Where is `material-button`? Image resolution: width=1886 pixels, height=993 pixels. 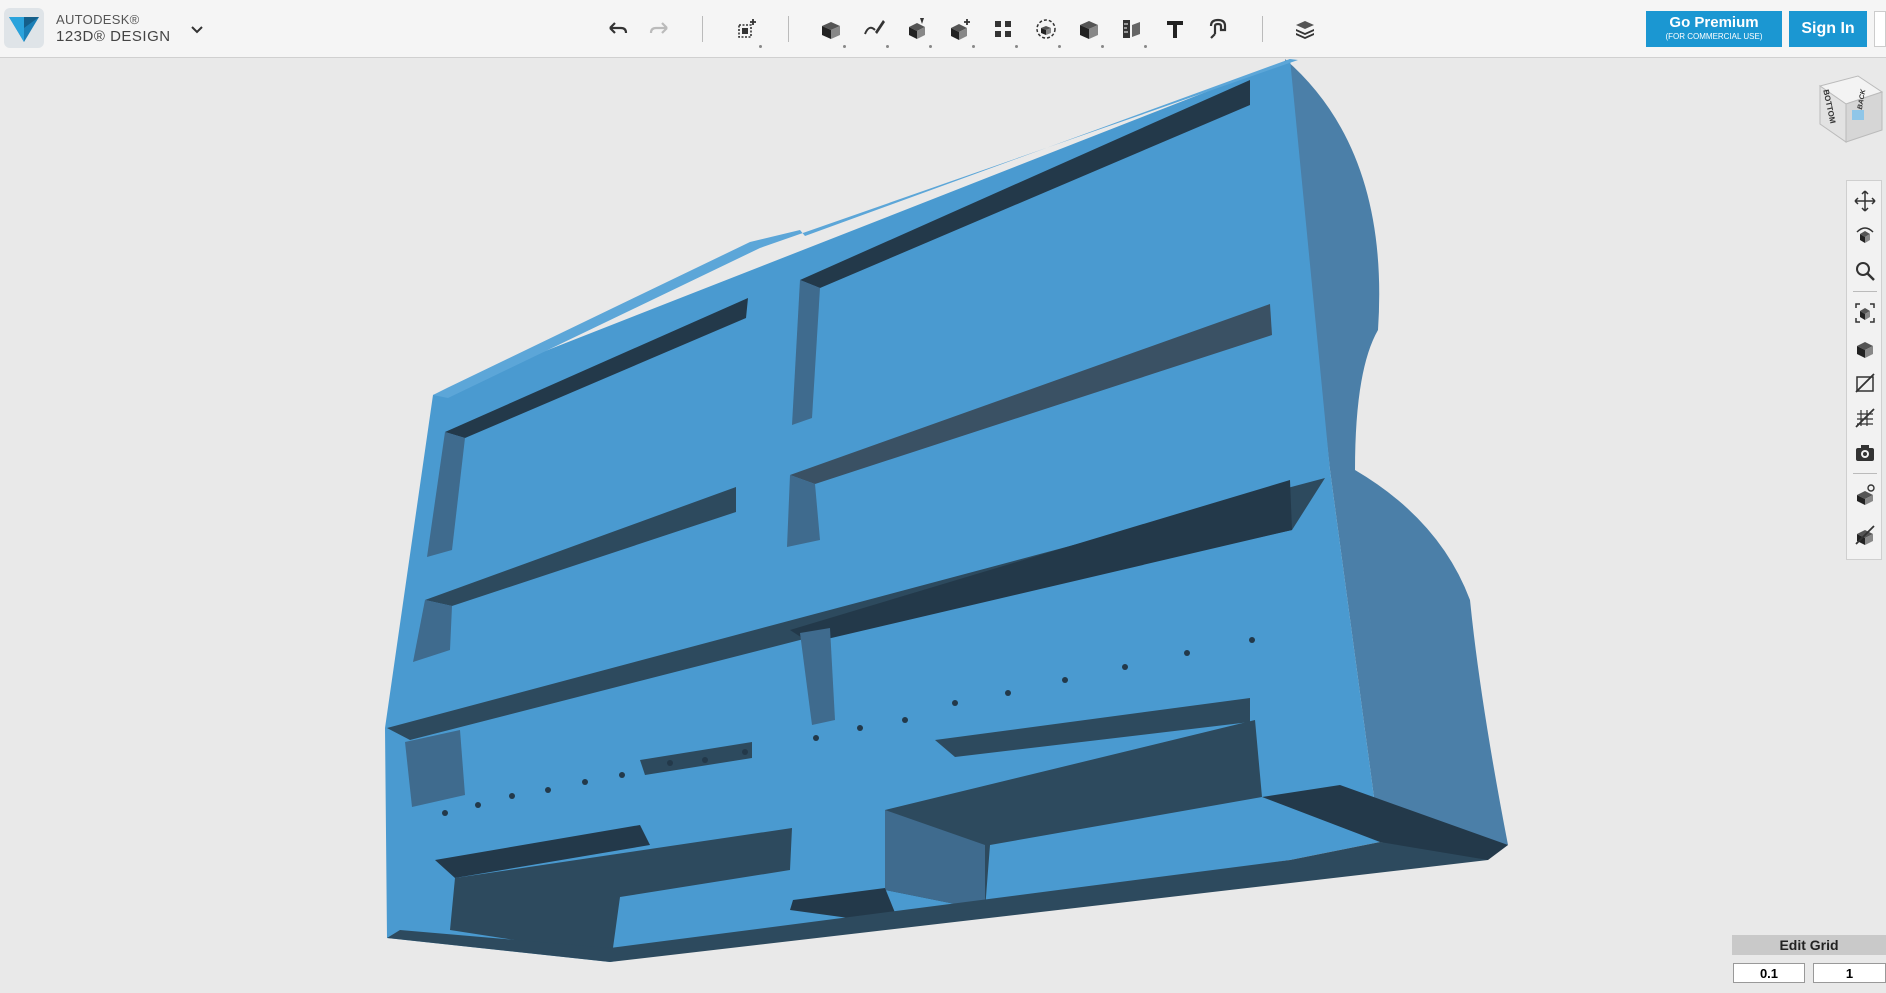 material-button is located at coordinates (1305, 29).